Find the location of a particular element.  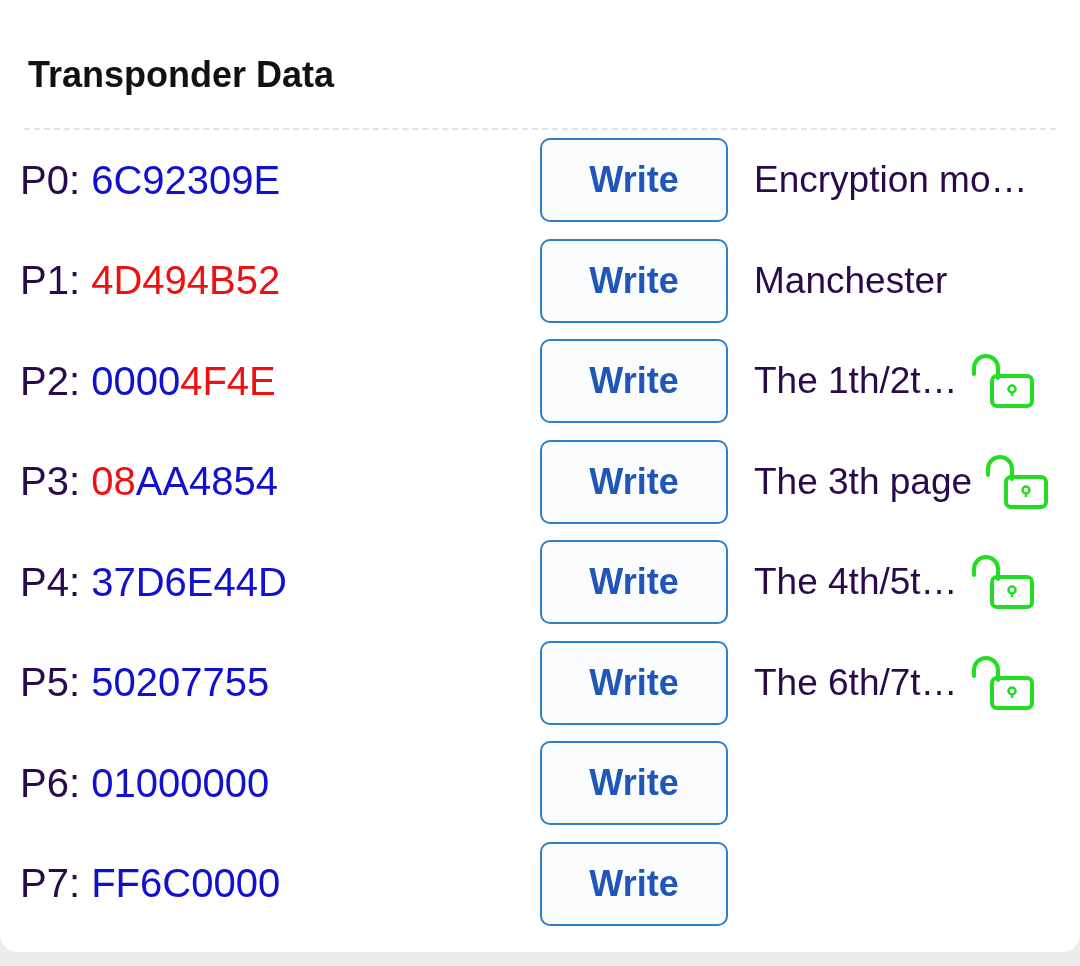

page-value: P6: 01000000 is located at coordinates (145, 783).